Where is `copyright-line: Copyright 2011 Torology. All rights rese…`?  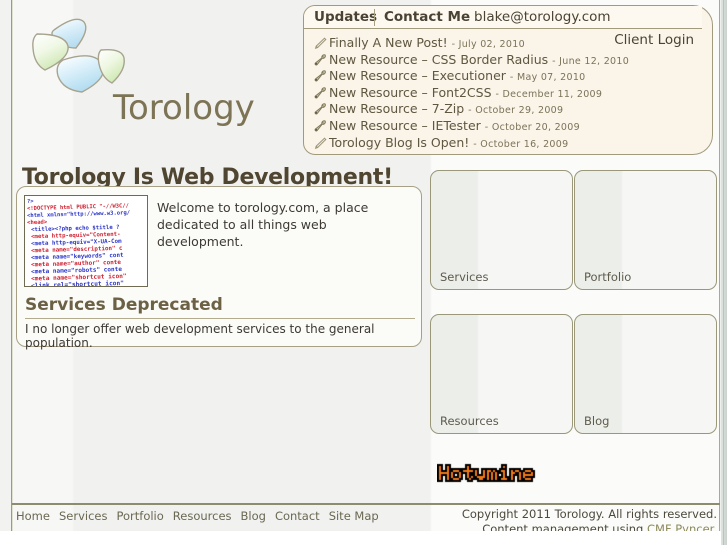
copyright-line: Copyright 2011 Torology. All rights rese… is located at coordinates (589, 514).